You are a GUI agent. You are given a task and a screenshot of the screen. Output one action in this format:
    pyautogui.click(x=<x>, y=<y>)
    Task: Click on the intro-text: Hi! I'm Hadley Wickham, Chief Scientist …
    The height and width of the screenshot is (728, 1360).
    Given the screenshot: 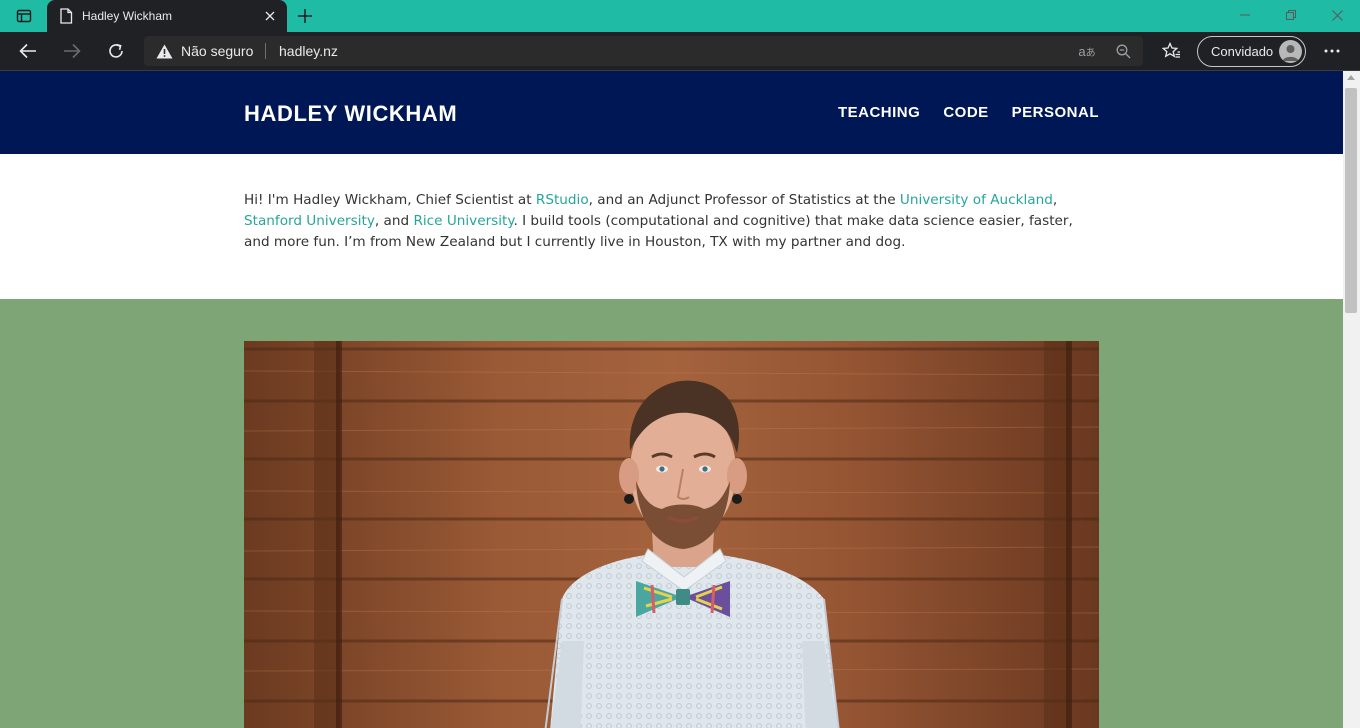 What is the action you would take?
    pyautogui.click(x=390, y=200)
    